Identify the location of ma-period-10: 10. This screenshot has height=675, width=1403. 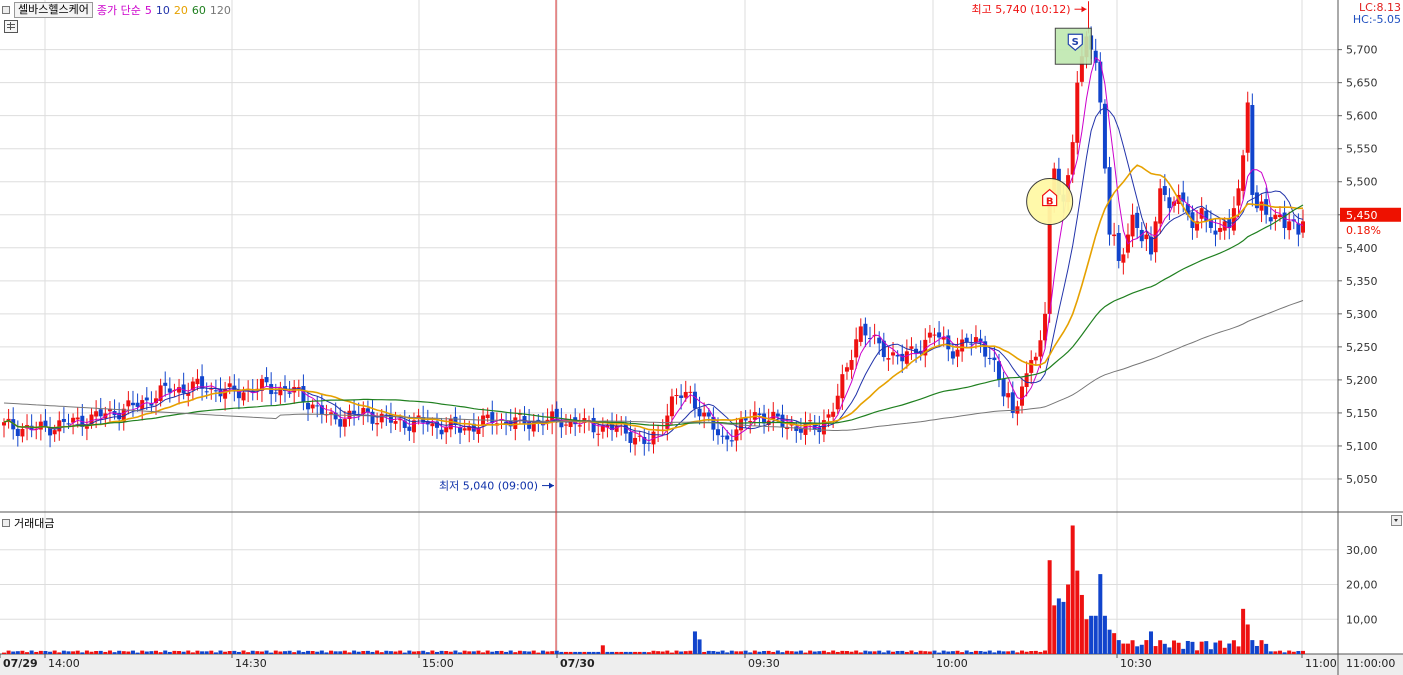
(162, 10).